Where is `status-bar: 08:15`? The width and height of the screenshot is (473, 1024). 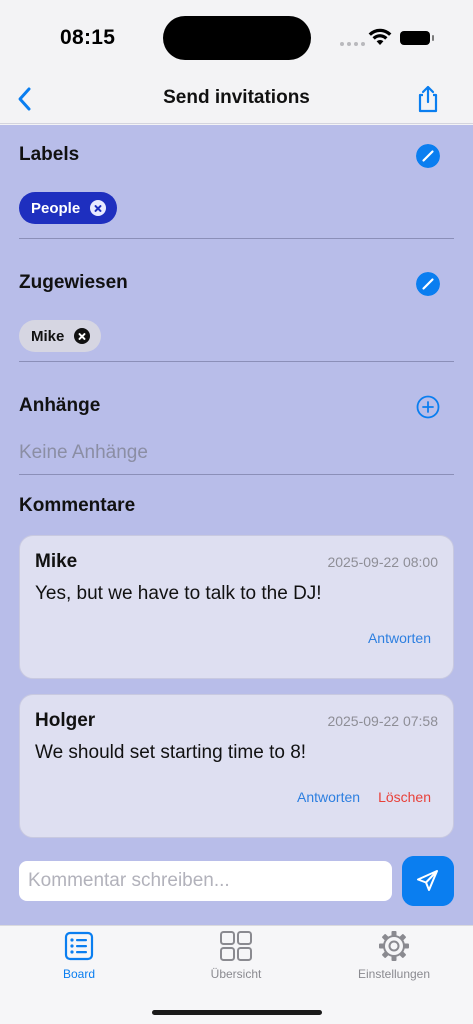 status-bar: 08:15 is located at coordinates (236, 38).